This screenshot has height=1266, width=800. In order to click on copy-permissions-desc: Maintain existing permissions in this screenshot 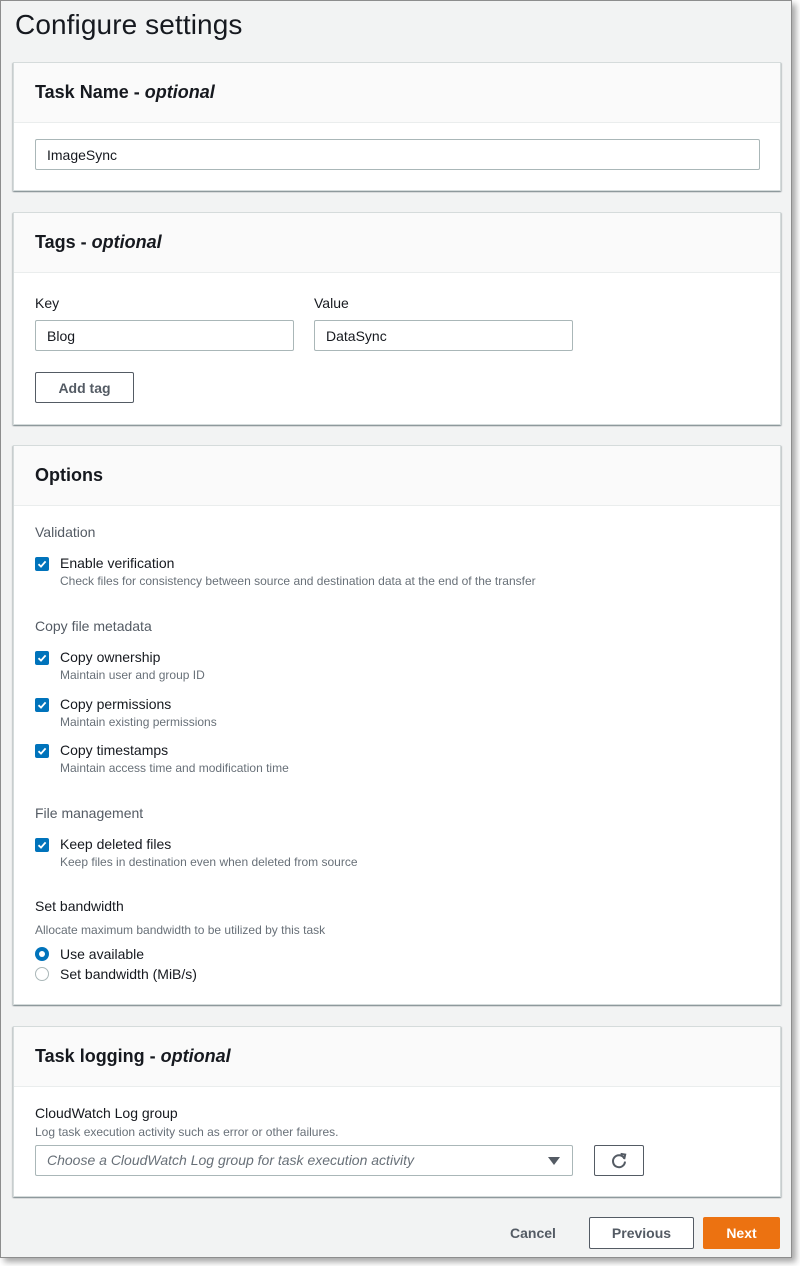, I will do `click(138, 722)`.